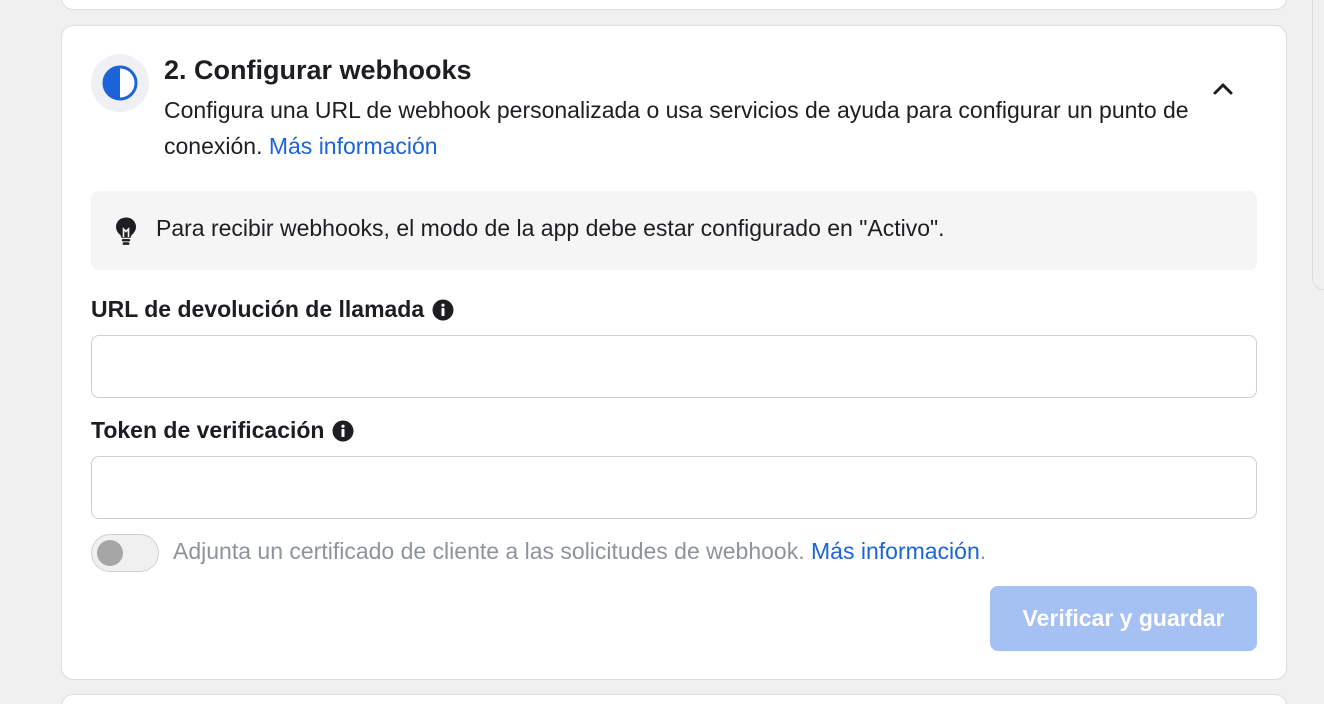 This screenshot has height=704, width=1324. Describe the element at coordinates (258, 309) in the screenshot. I see `callback-url-label-text: URL de devolución de llamada` at that location.